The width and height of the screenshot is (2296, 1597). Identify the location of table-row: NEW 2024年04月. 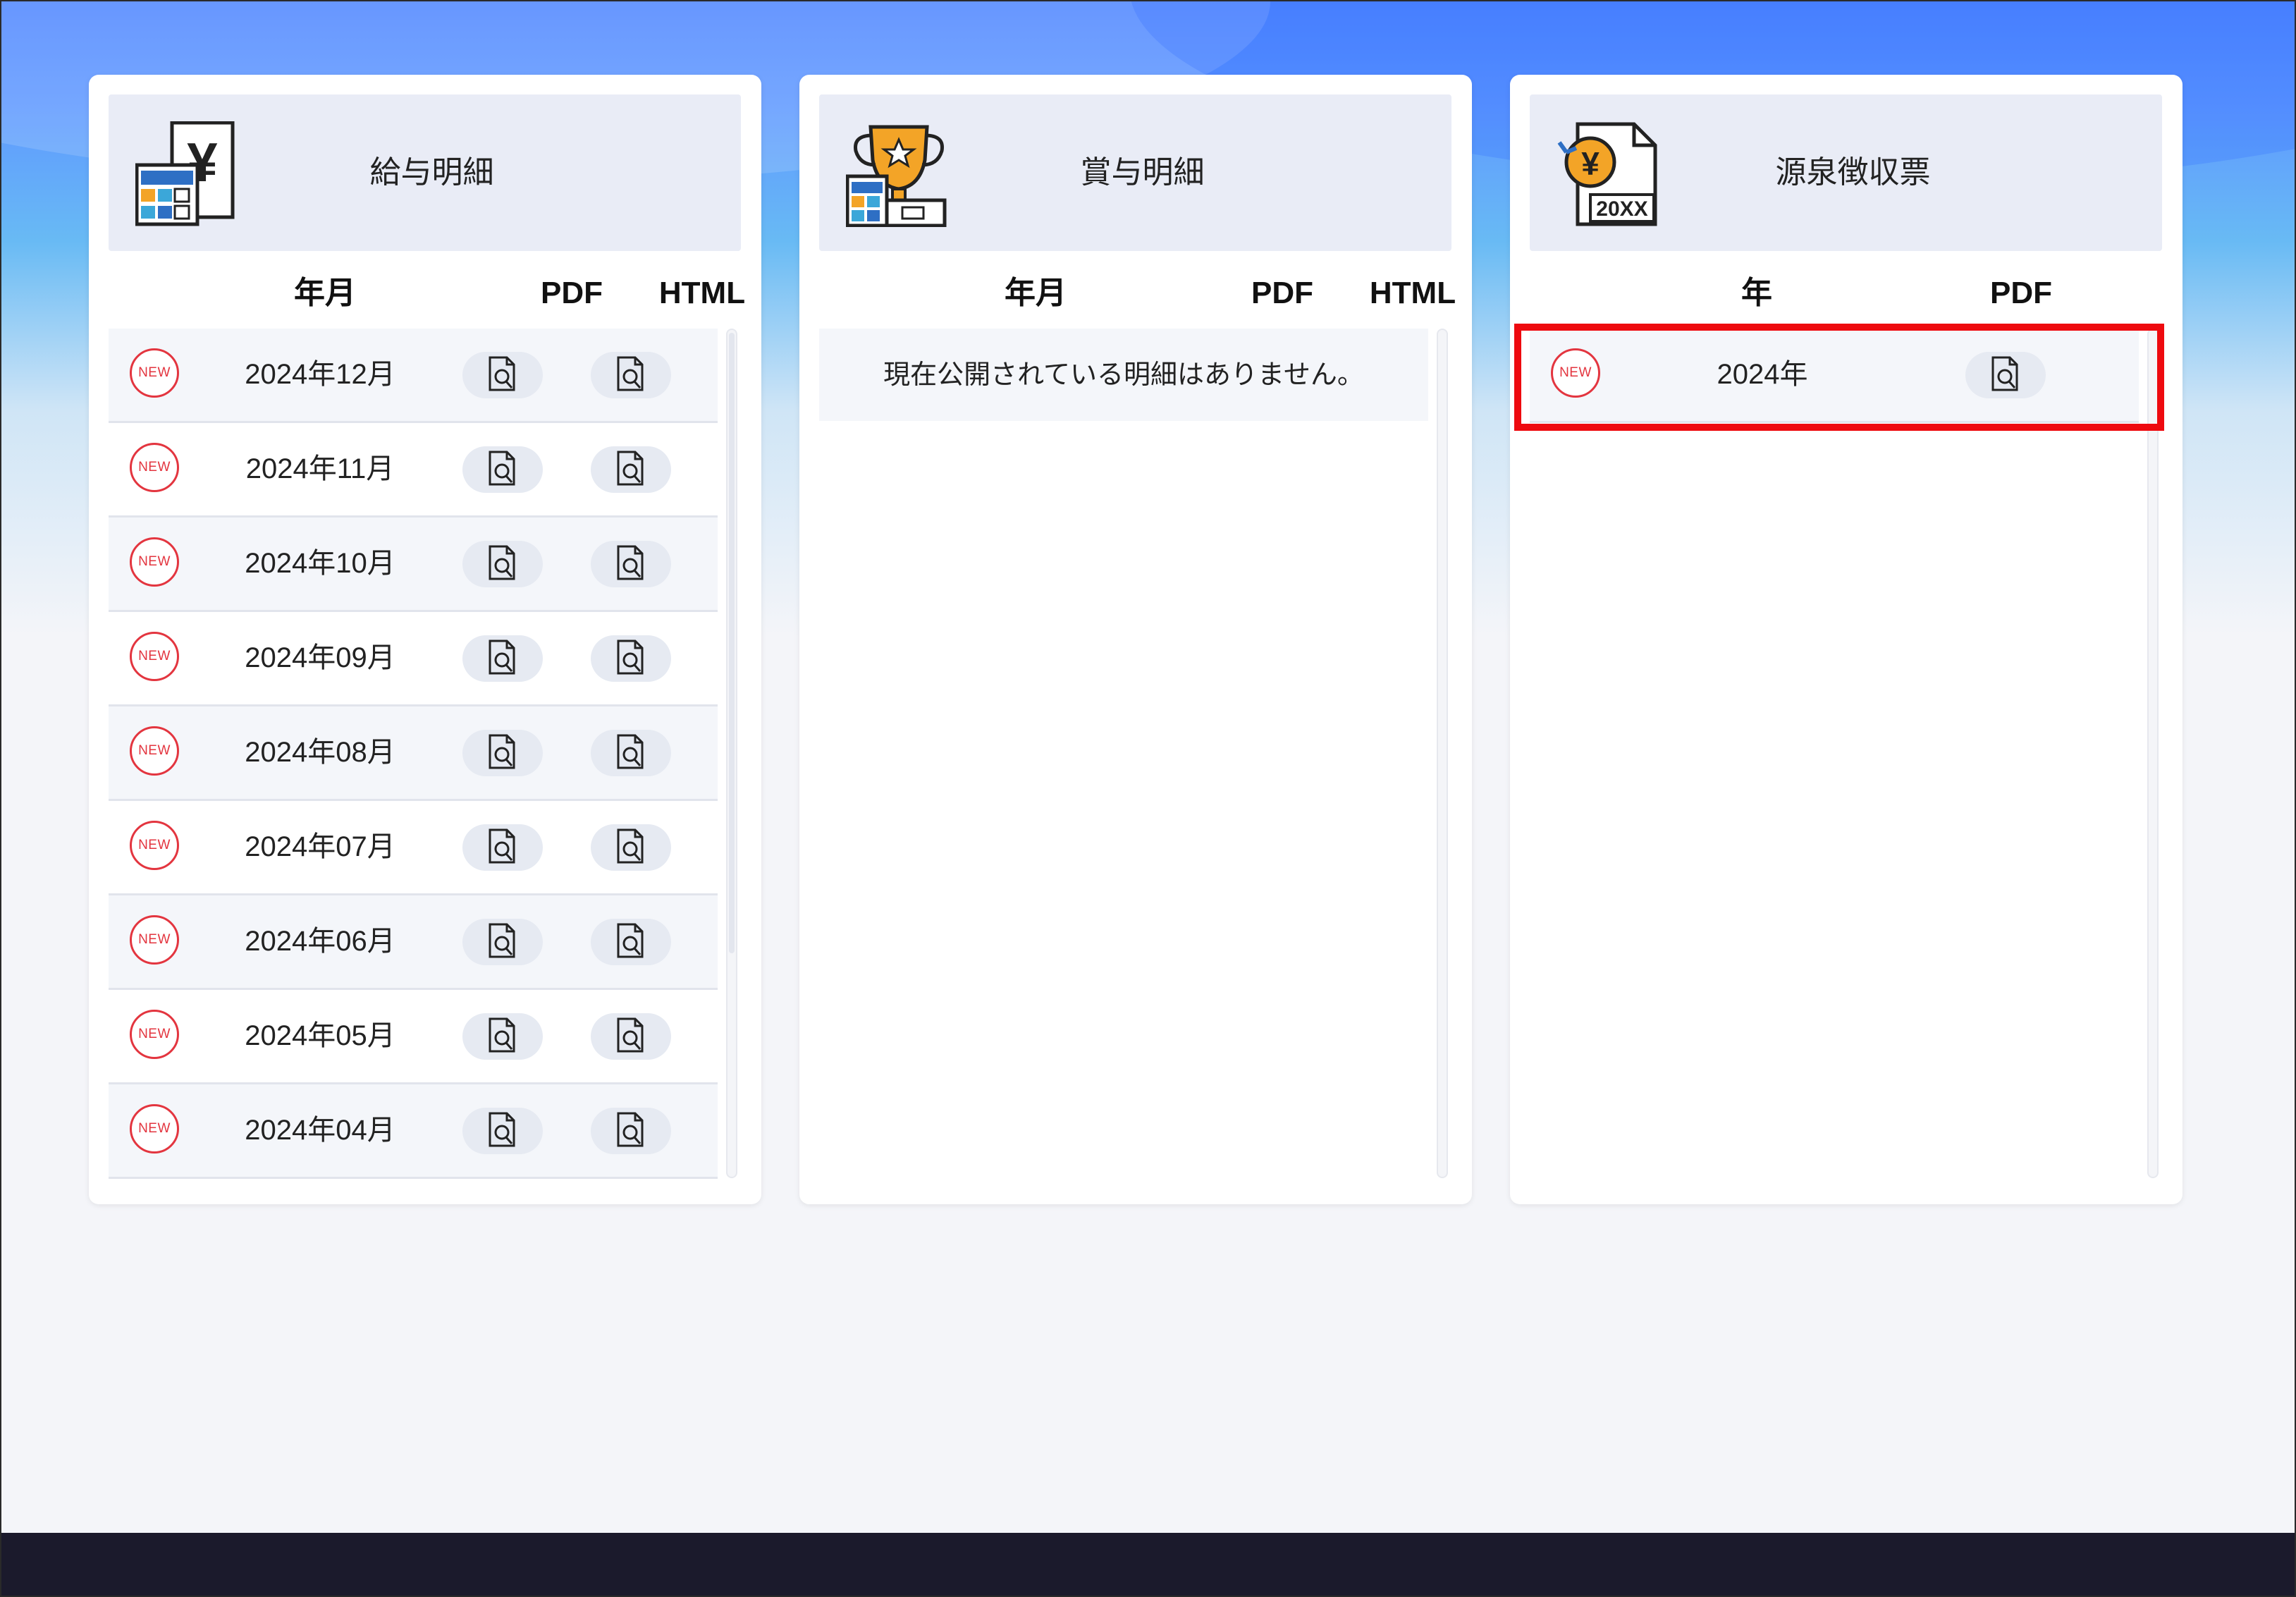
(413, 1131).